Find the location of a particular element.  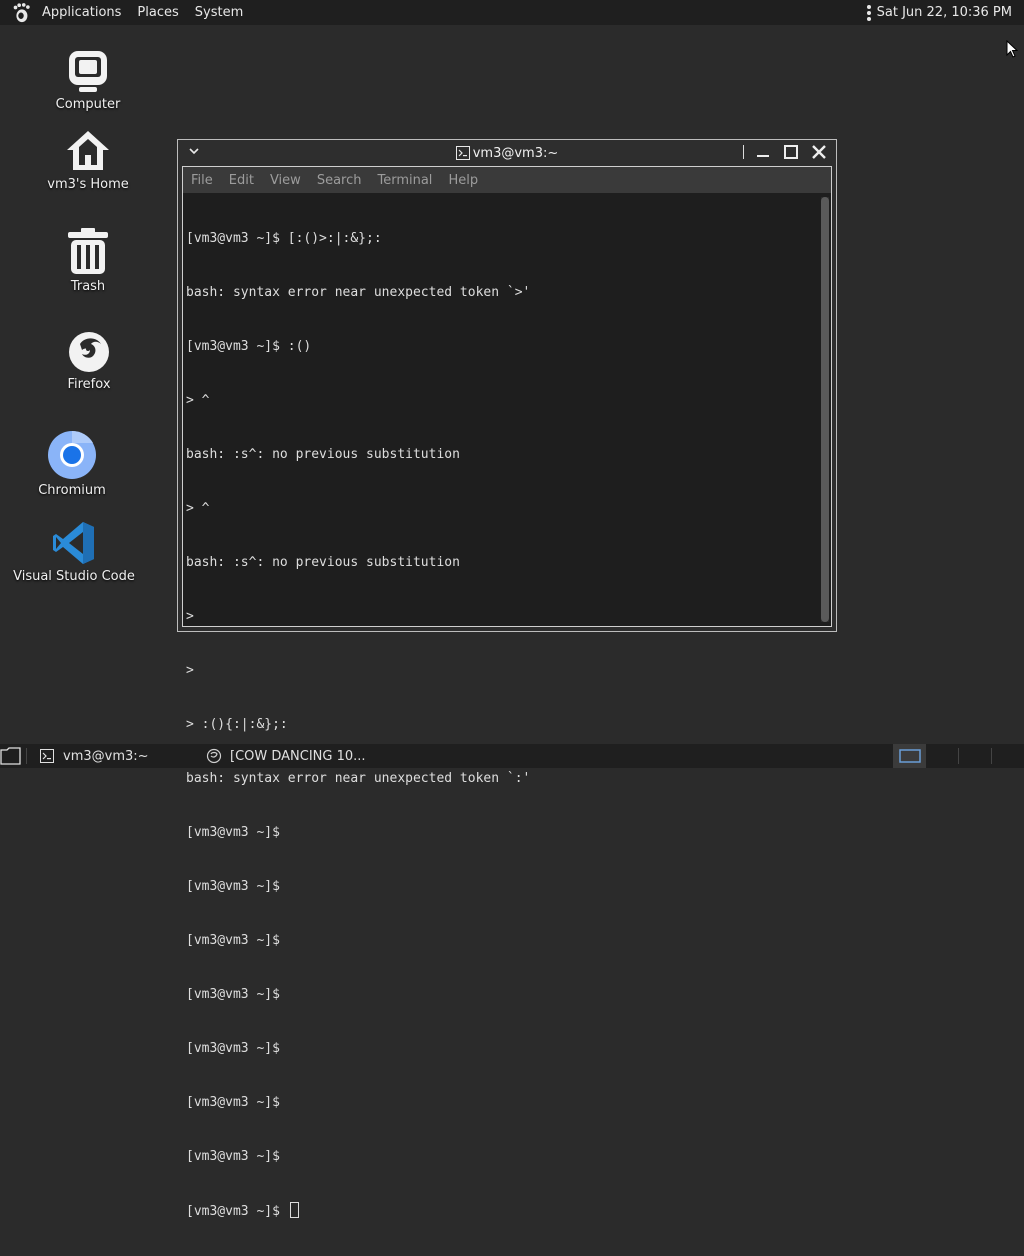

desktop-icon-trash: Trash is located at coordinates (88, 260).